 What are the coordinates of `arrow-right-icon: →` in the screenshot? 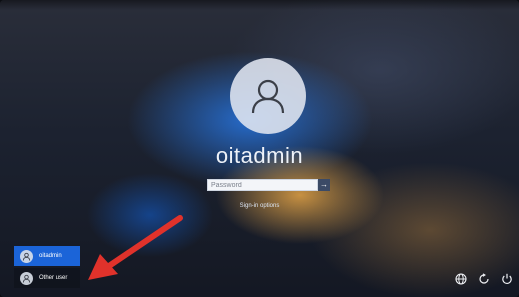 It's located at (324, 184).